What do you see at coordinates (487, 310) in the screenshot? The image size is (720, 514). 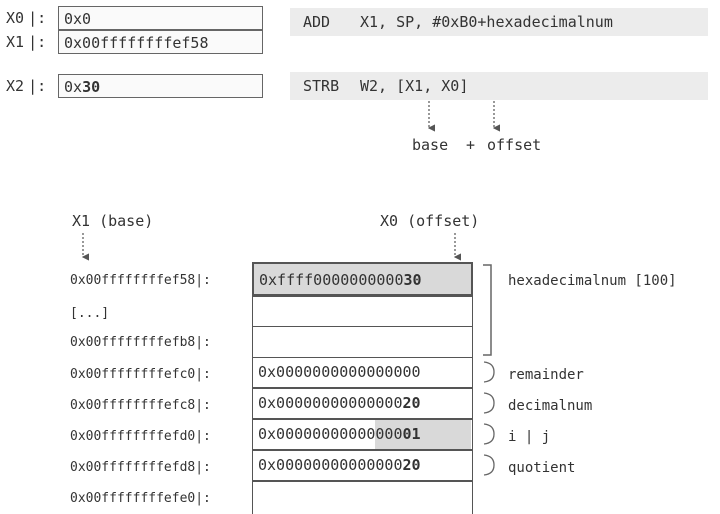 I see `bracket-hexadecimalnum` at bounding box center [487, 310].